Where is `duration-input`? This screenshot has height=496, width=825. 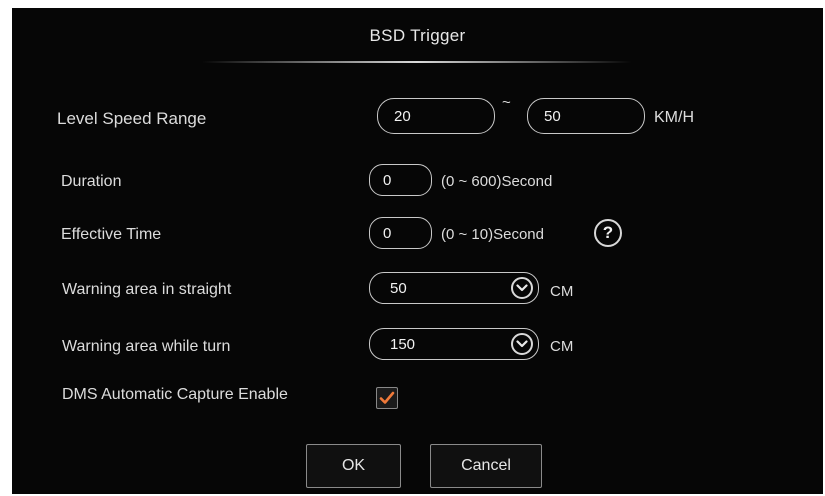 duration-input is located at coordinates (400, 180).